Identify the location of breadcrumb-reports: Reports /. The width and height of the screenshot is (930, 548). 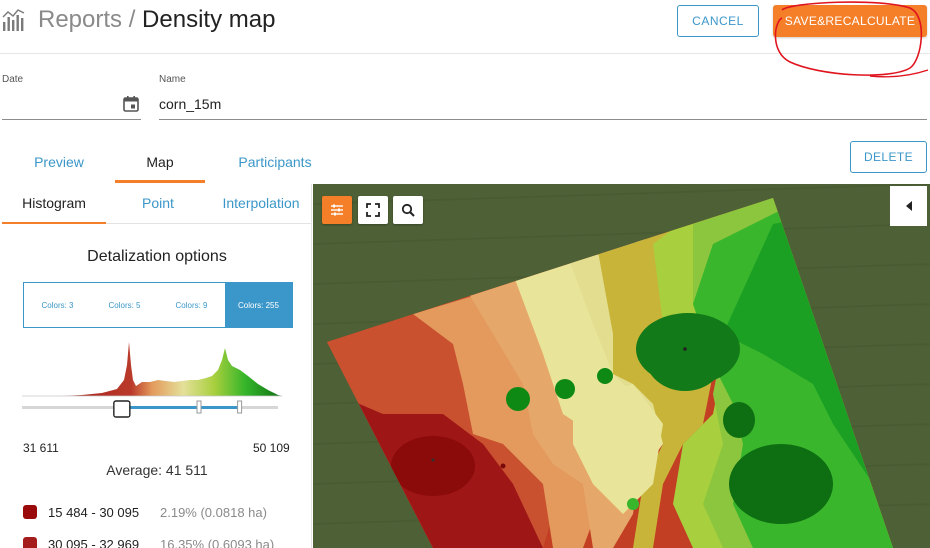
(90, 19).